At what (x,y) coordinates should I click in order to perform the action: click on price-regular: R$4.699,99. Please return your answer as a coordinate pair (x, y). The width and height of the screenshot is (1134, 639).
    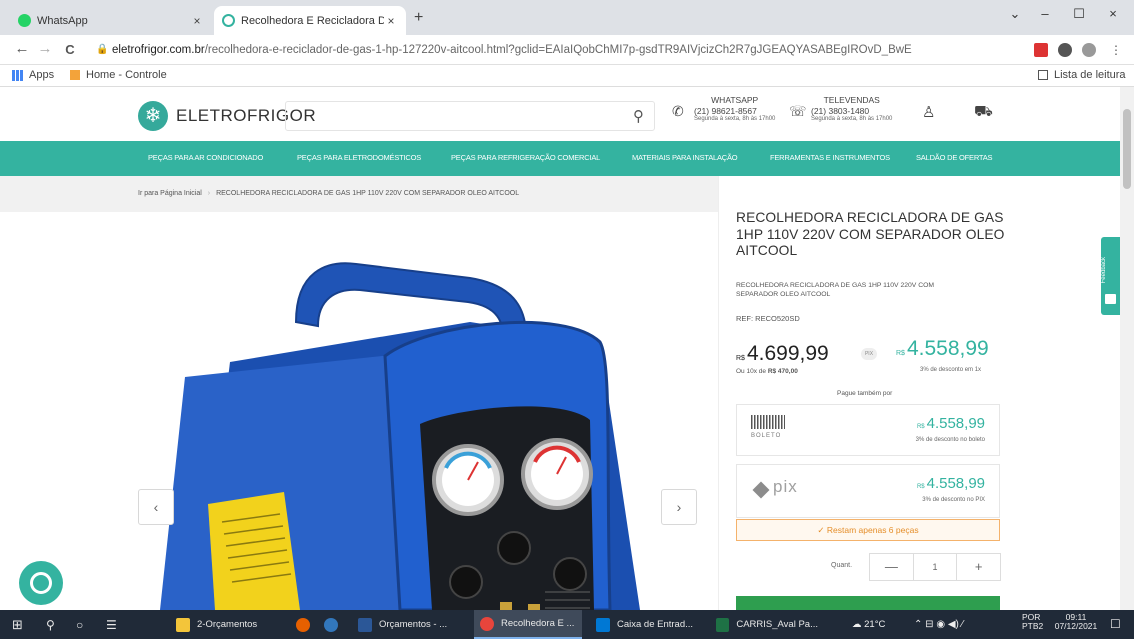
    Looking at the image, I should click on (782, 354).